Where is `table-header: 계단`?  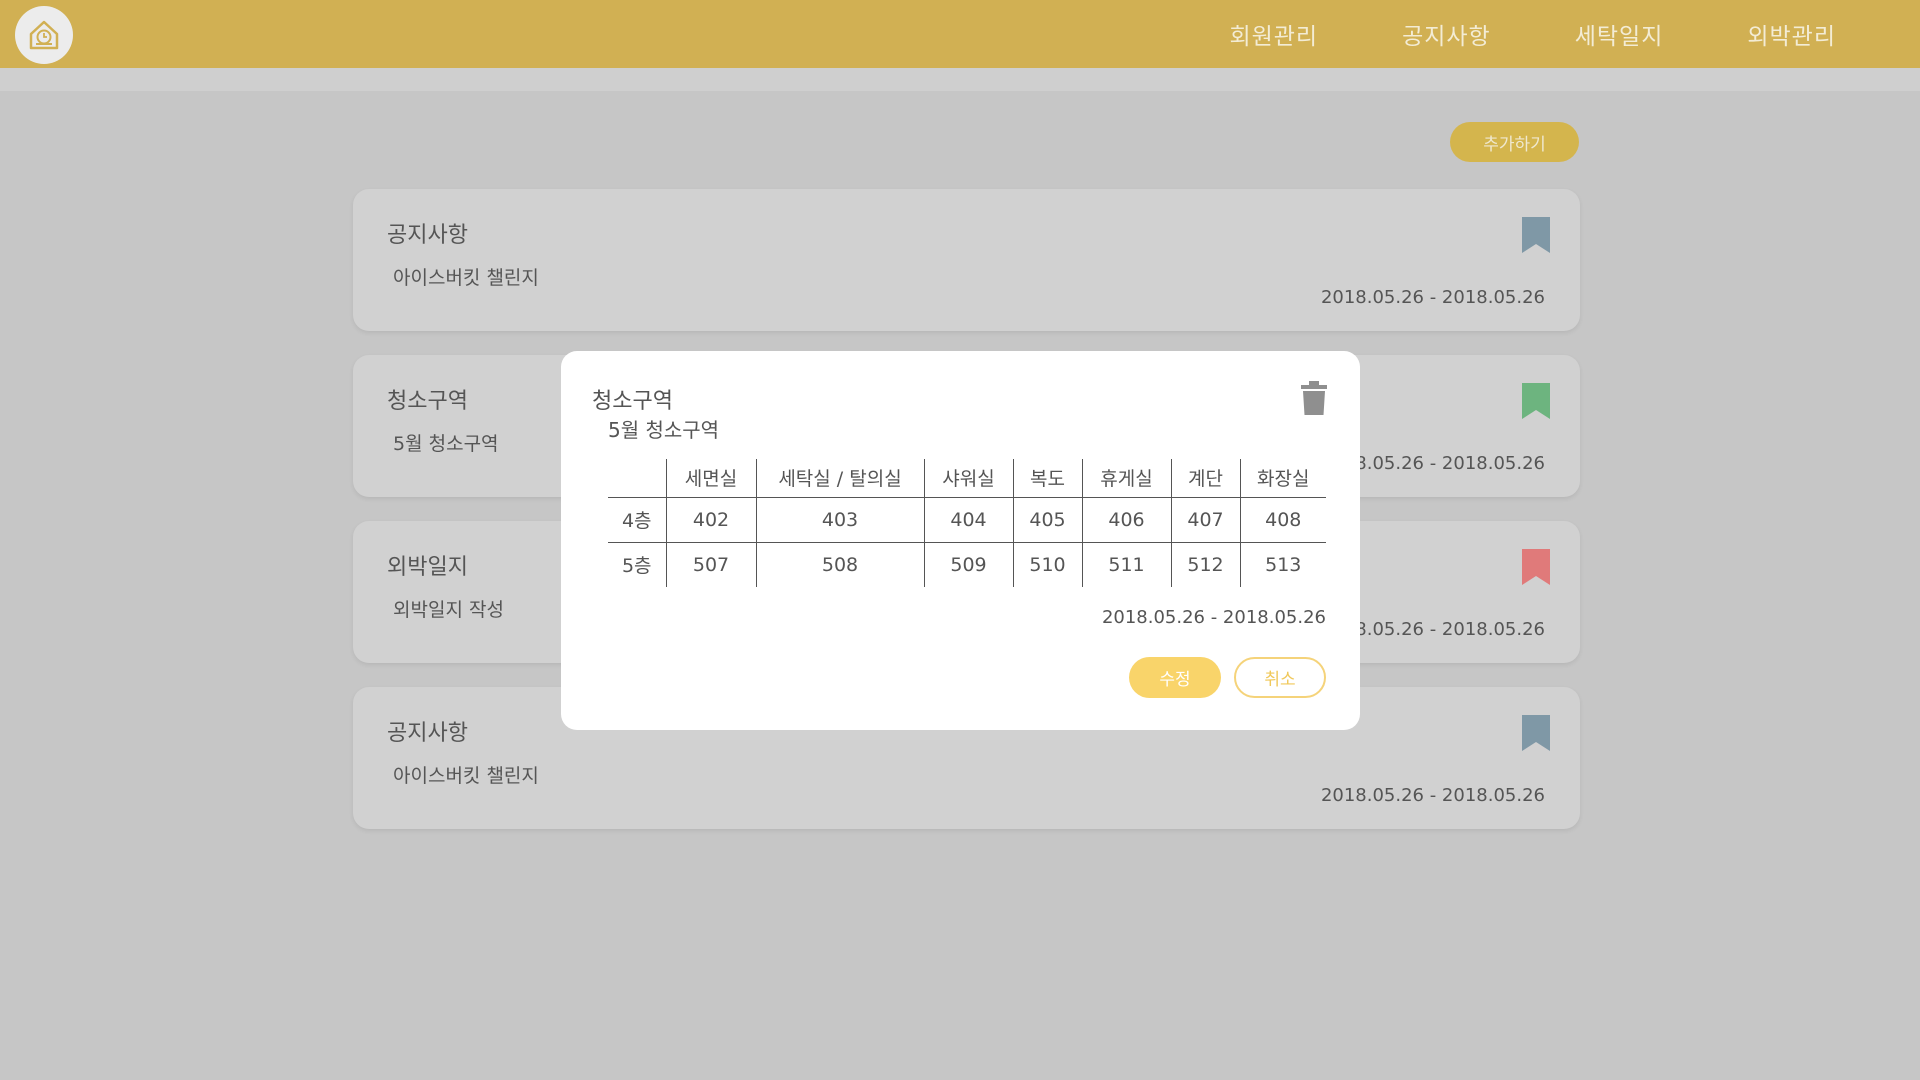 table-header: 계단 is located at coordinates (1205, 478).